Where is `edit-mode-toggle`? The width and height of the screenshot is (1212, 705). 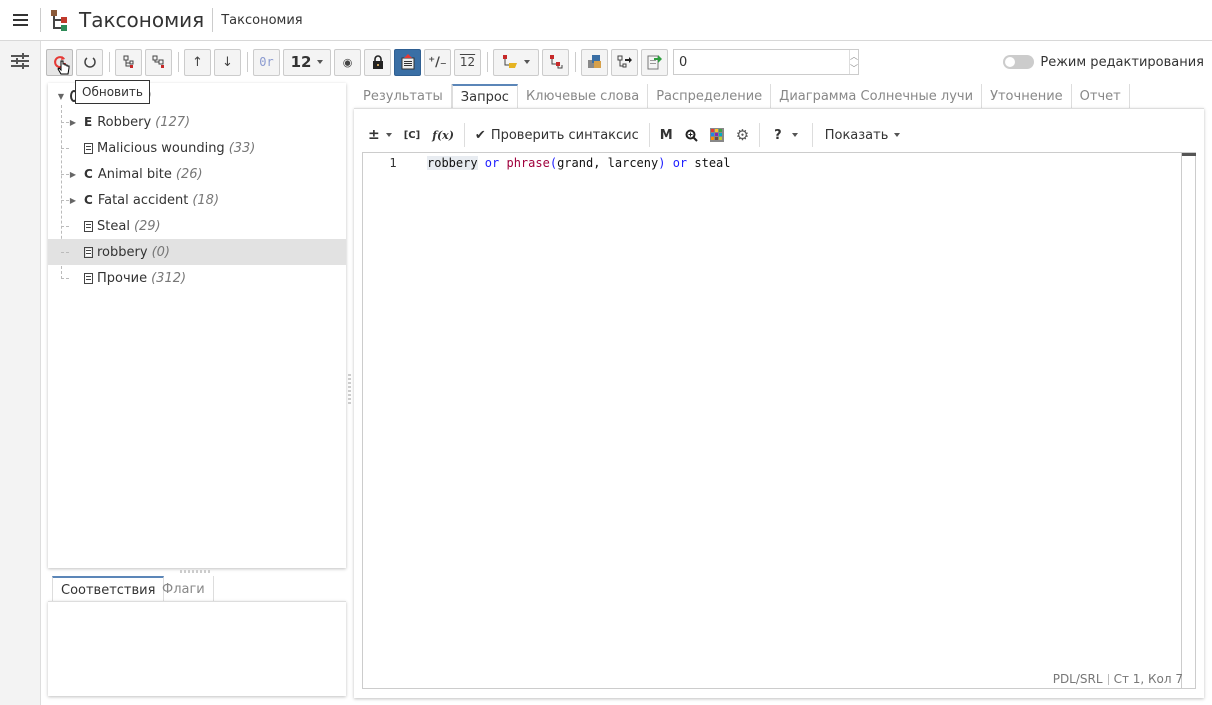
edit-mode-toggle is located at coordinates (1019, 62).